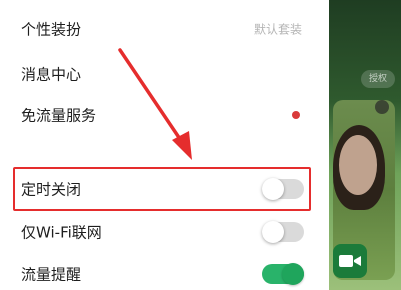  Describe the element at coordinates (51, 74) in the screenshot. I see `message-center-label: 消息中心` at that location.